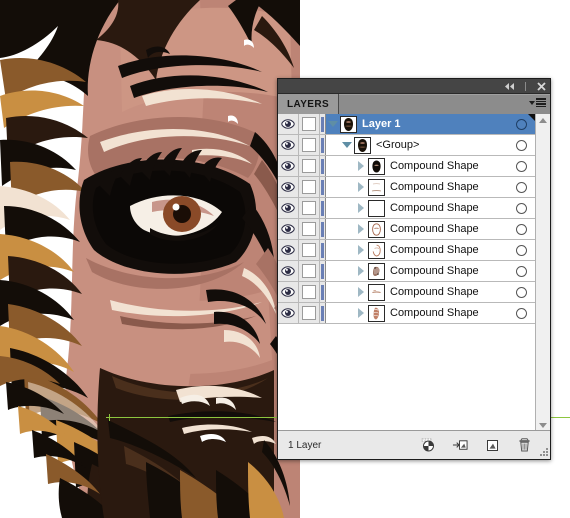 The image size is (570, 518). I want to click on separator, so click(525, 86).